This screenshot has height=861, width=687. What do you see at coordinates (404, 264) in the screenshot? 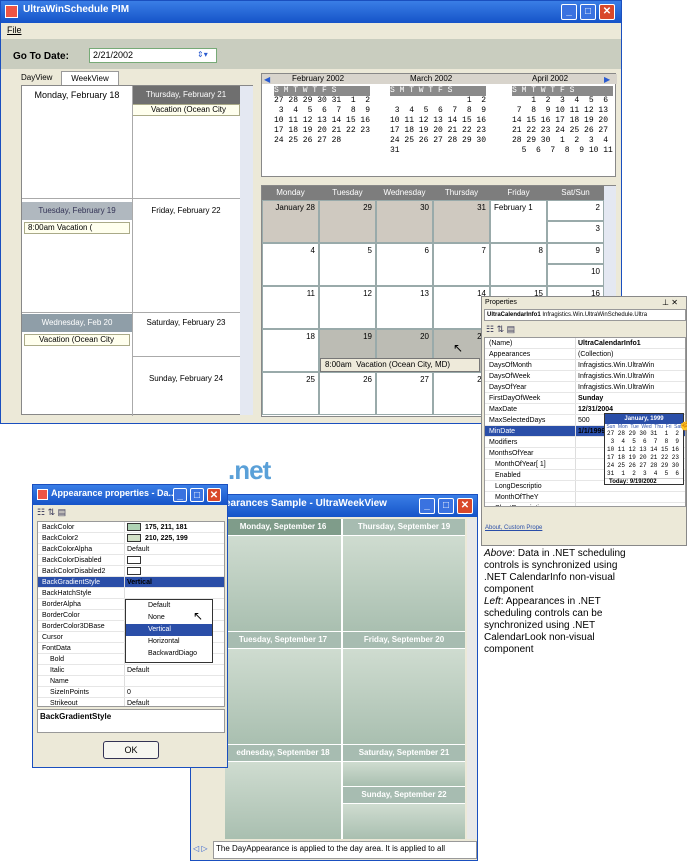
I see `month-day-cell: 6` at bounding box center [404, 264].